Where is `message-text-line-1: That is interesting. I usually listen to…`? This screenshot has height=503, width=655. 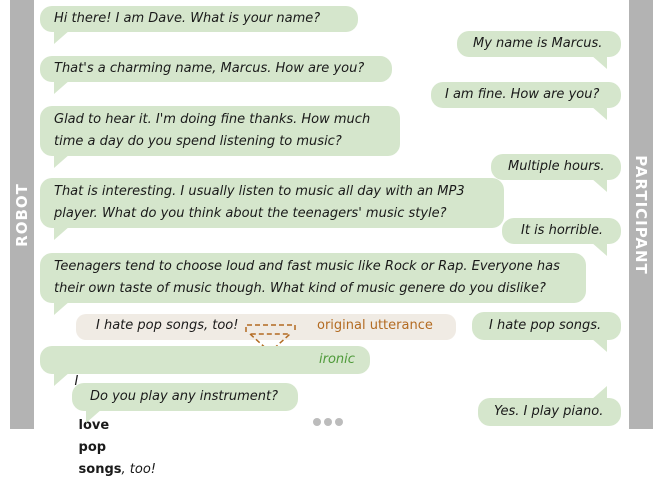
message-text-line-1: That is interesting. I usually listen to… is located at coordinates (259, 191).